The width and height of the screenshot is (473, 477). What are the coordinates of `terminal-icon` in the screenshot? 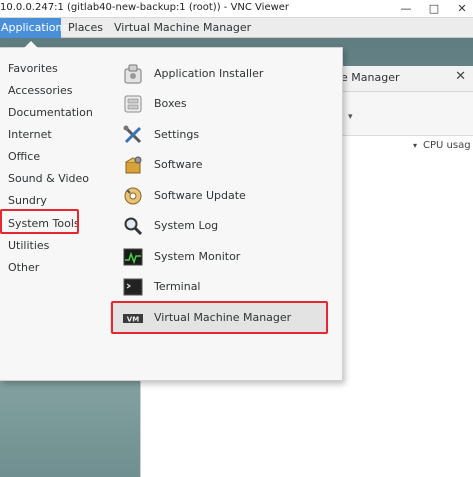 It's located at (133, 287).